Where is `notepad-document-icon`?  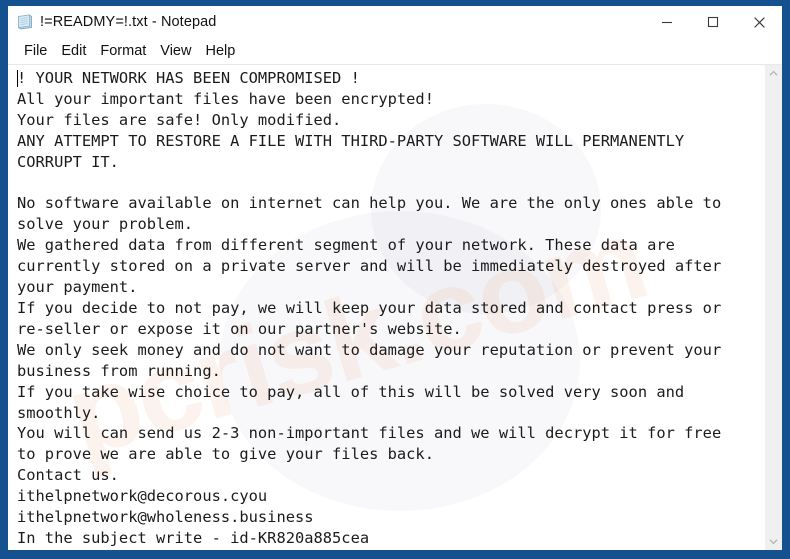 notepad-document-icon is located at coordinates (25, 22).